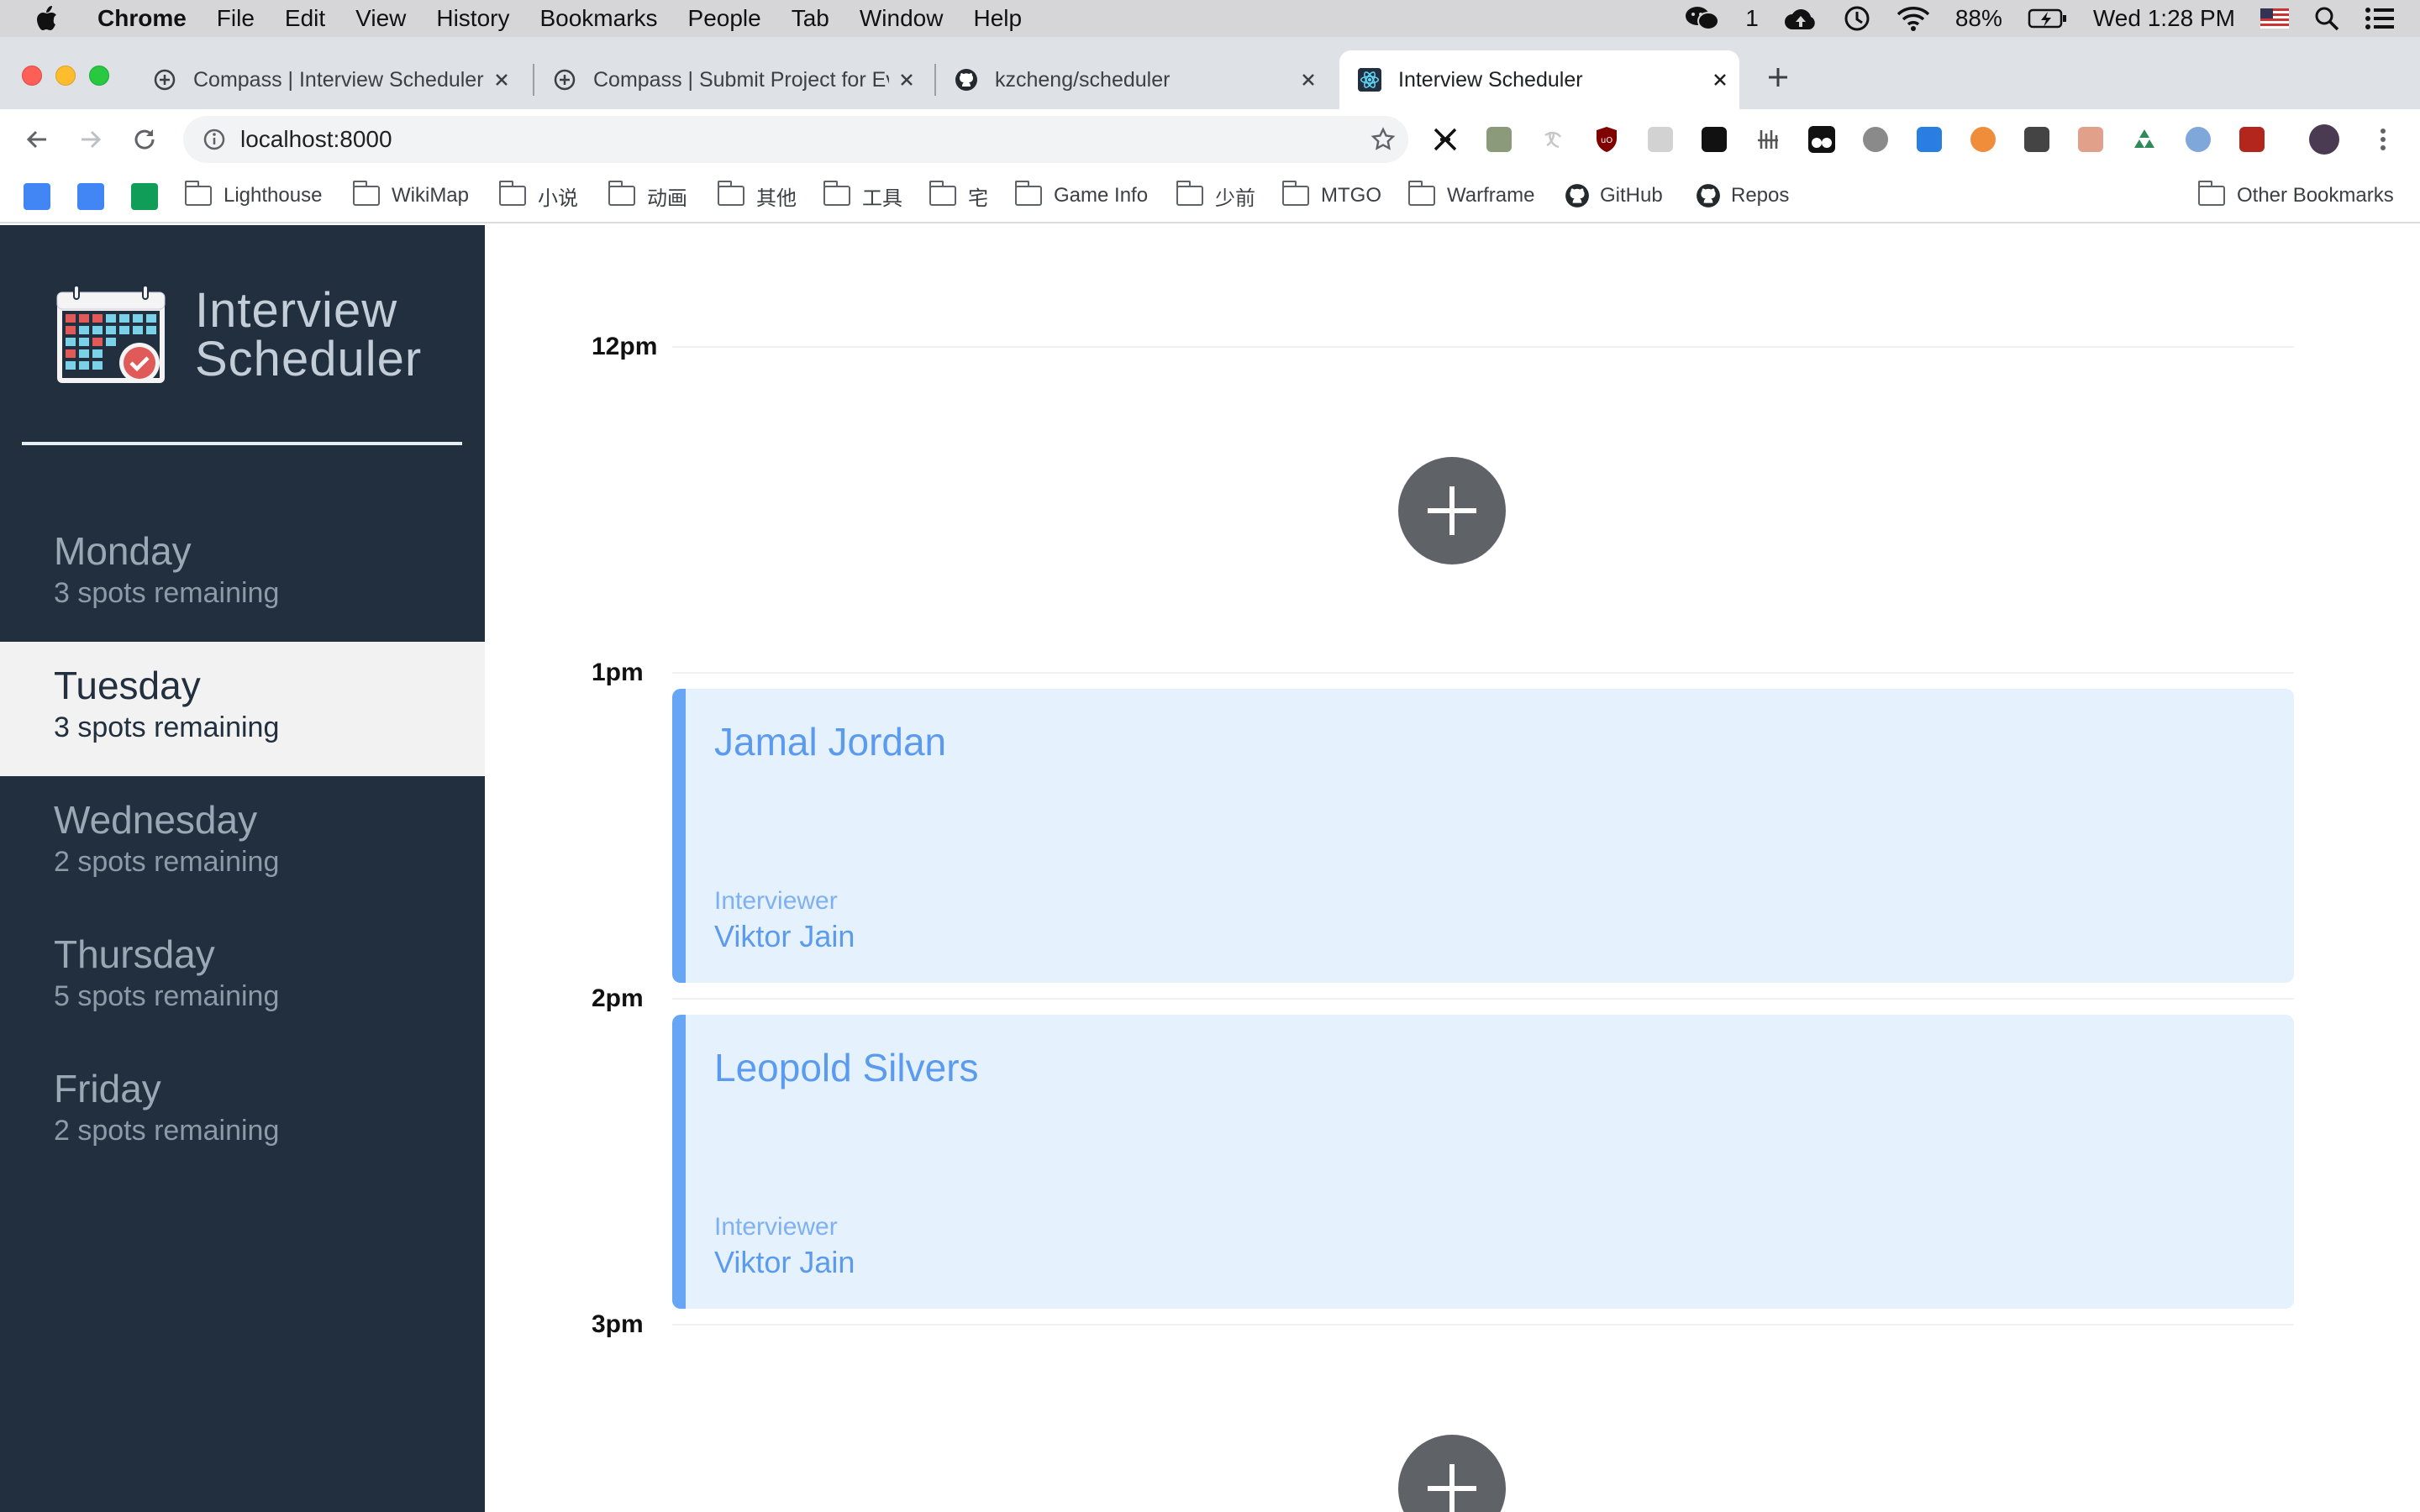 The width and height of the screenshot is (2420, 1512). What do you see at coordinates (1614, 195) in the screenshot?
I see `bookmark-github: GitHub` at bounding box center [1614, 195].